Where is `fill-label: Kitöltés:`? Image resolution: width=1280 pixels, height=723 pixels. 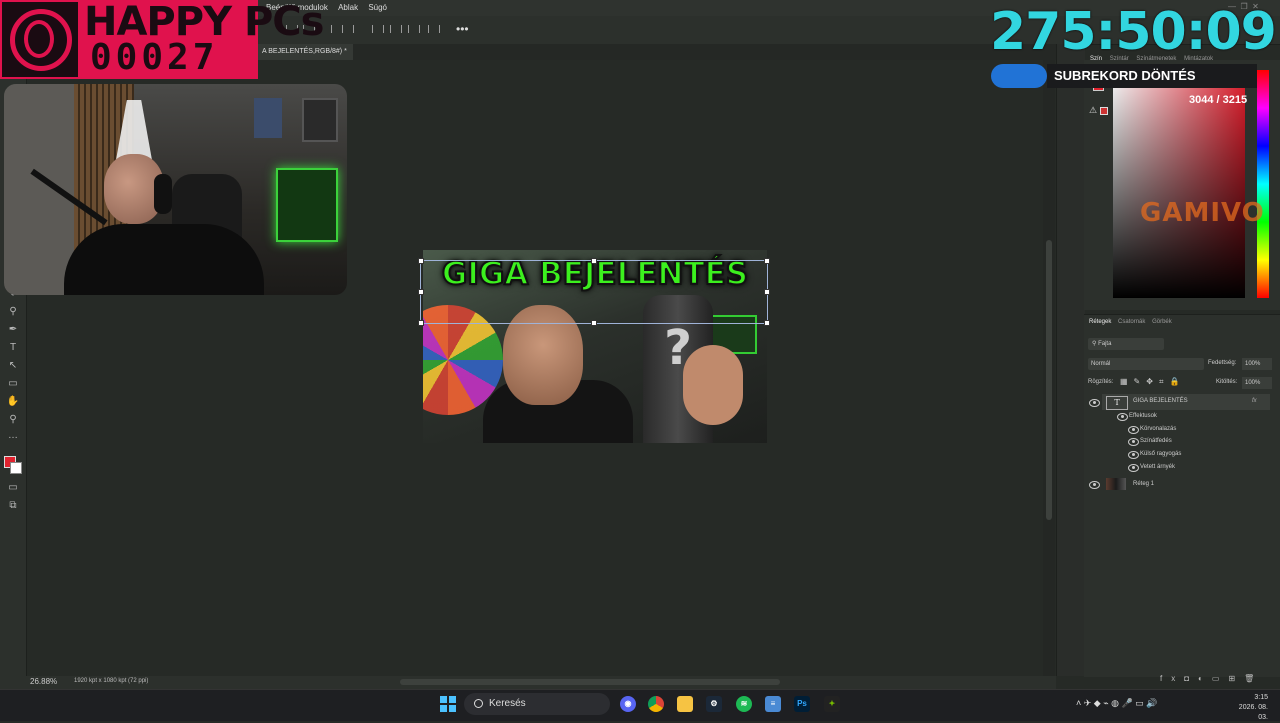
fill-label: Kitöltés: is located at coordinates (1227, 382).